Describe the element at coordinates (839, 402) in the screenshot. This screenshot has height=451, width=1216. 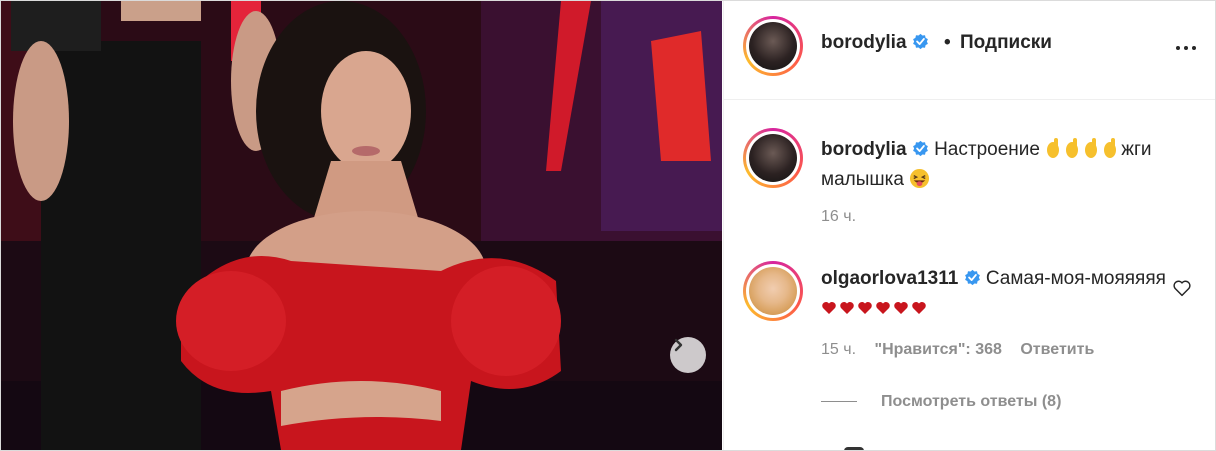
I see `replies-divider-line` at that location.